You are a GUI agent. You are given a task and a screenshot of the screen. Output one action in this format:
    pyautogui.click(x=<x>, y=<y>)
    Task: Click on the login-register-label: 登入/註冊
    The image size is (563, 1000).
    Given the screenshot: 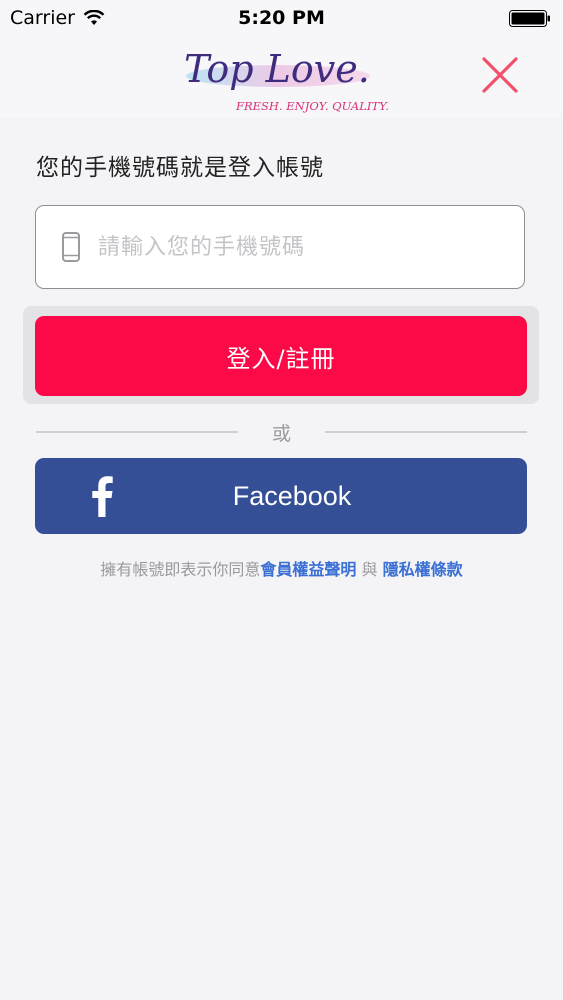 What is the action you would take?
    pyautogui.click(x=281, y=358)
    